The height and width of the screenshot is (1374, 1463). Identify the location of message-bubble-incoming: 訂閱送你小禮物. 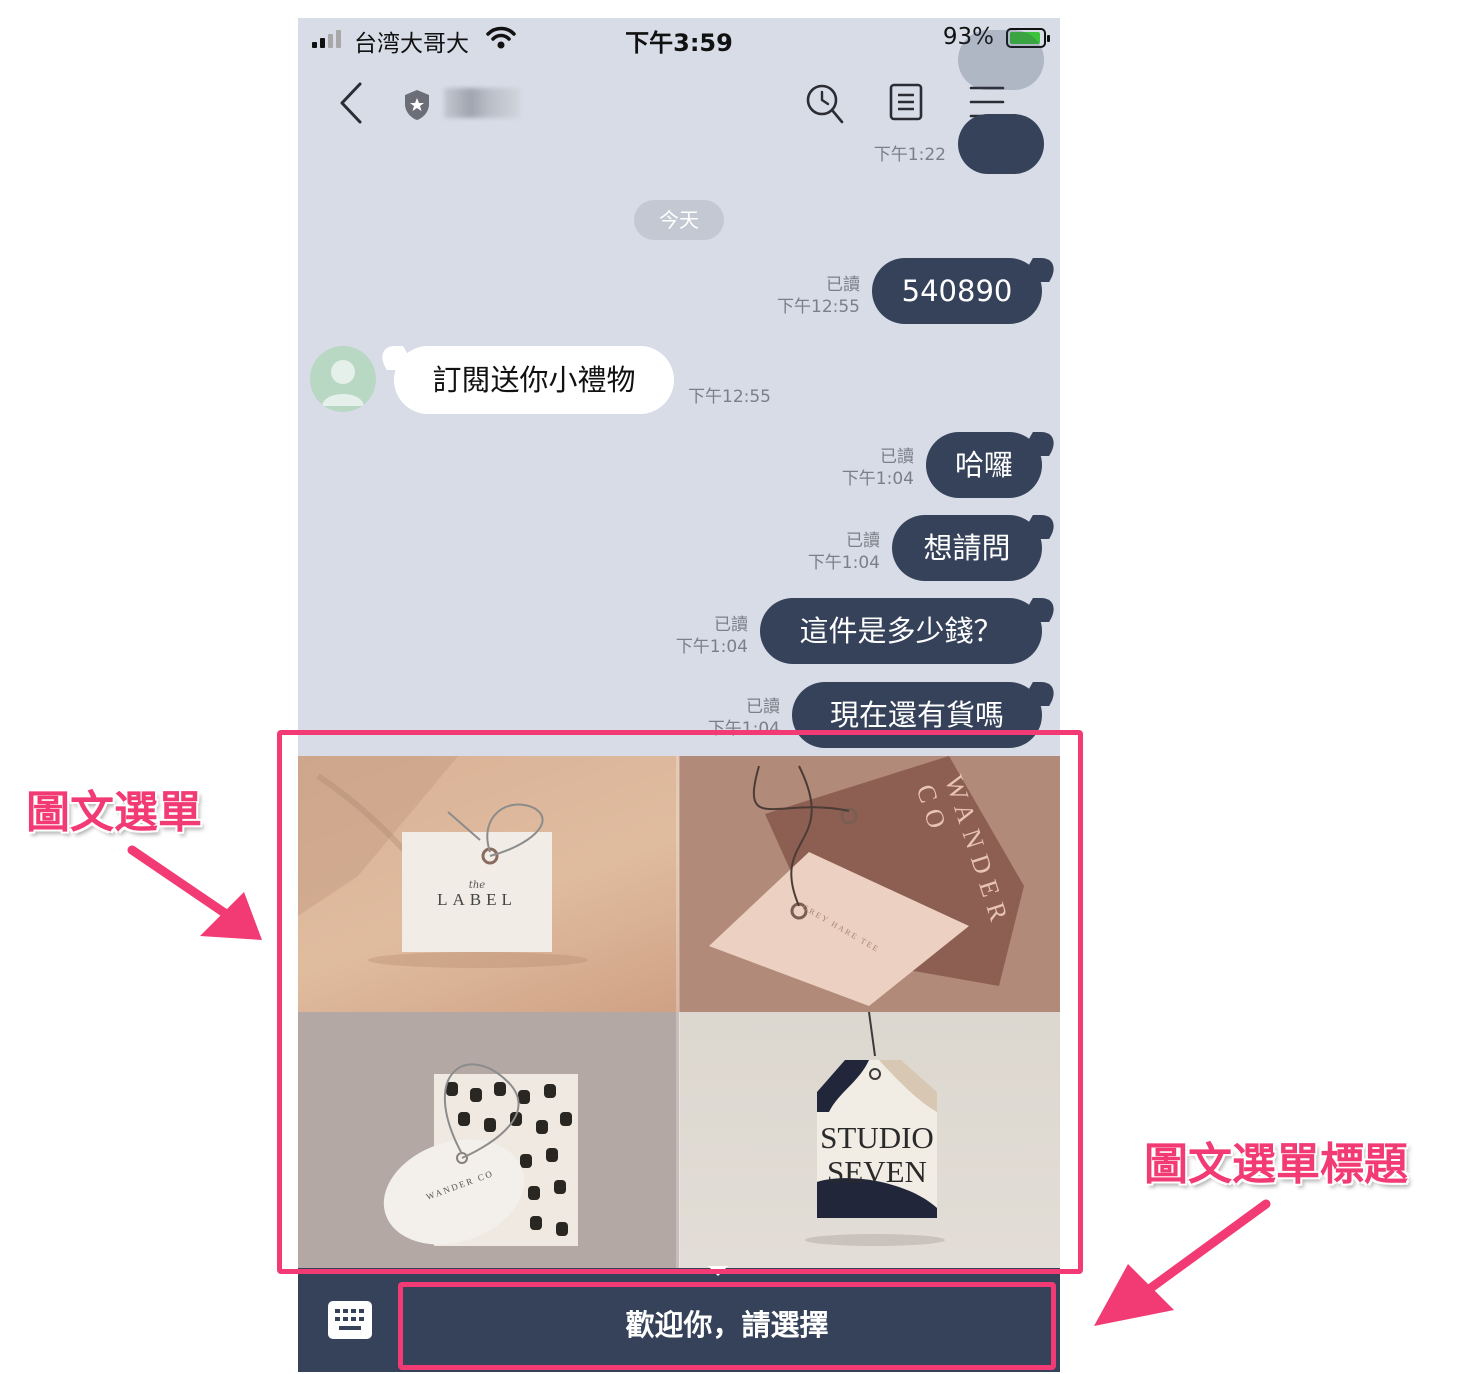
(534, 380).